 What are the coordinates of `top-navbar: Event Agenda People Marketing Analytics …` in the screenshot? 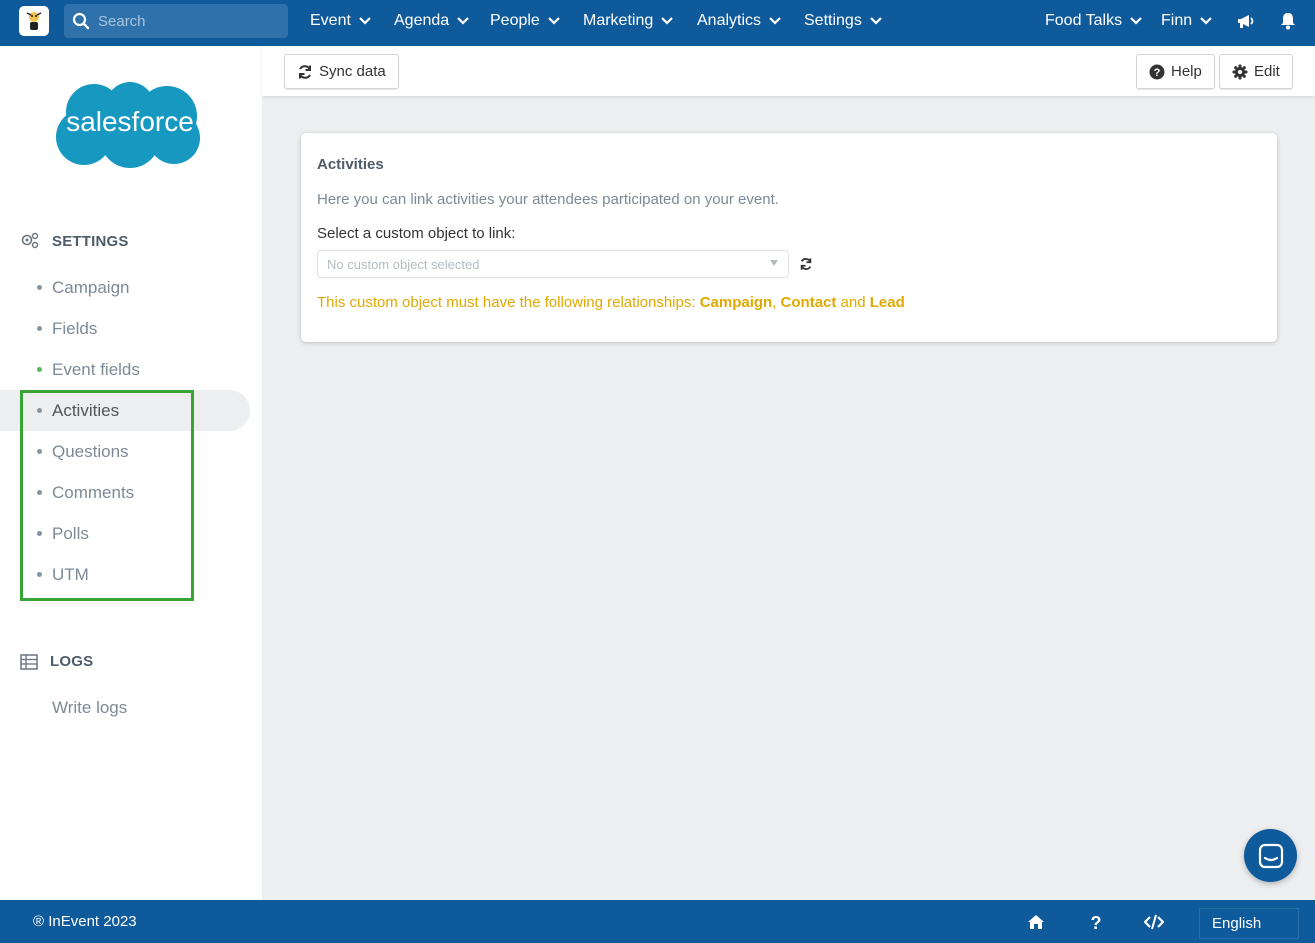 It's located at (657, 23).